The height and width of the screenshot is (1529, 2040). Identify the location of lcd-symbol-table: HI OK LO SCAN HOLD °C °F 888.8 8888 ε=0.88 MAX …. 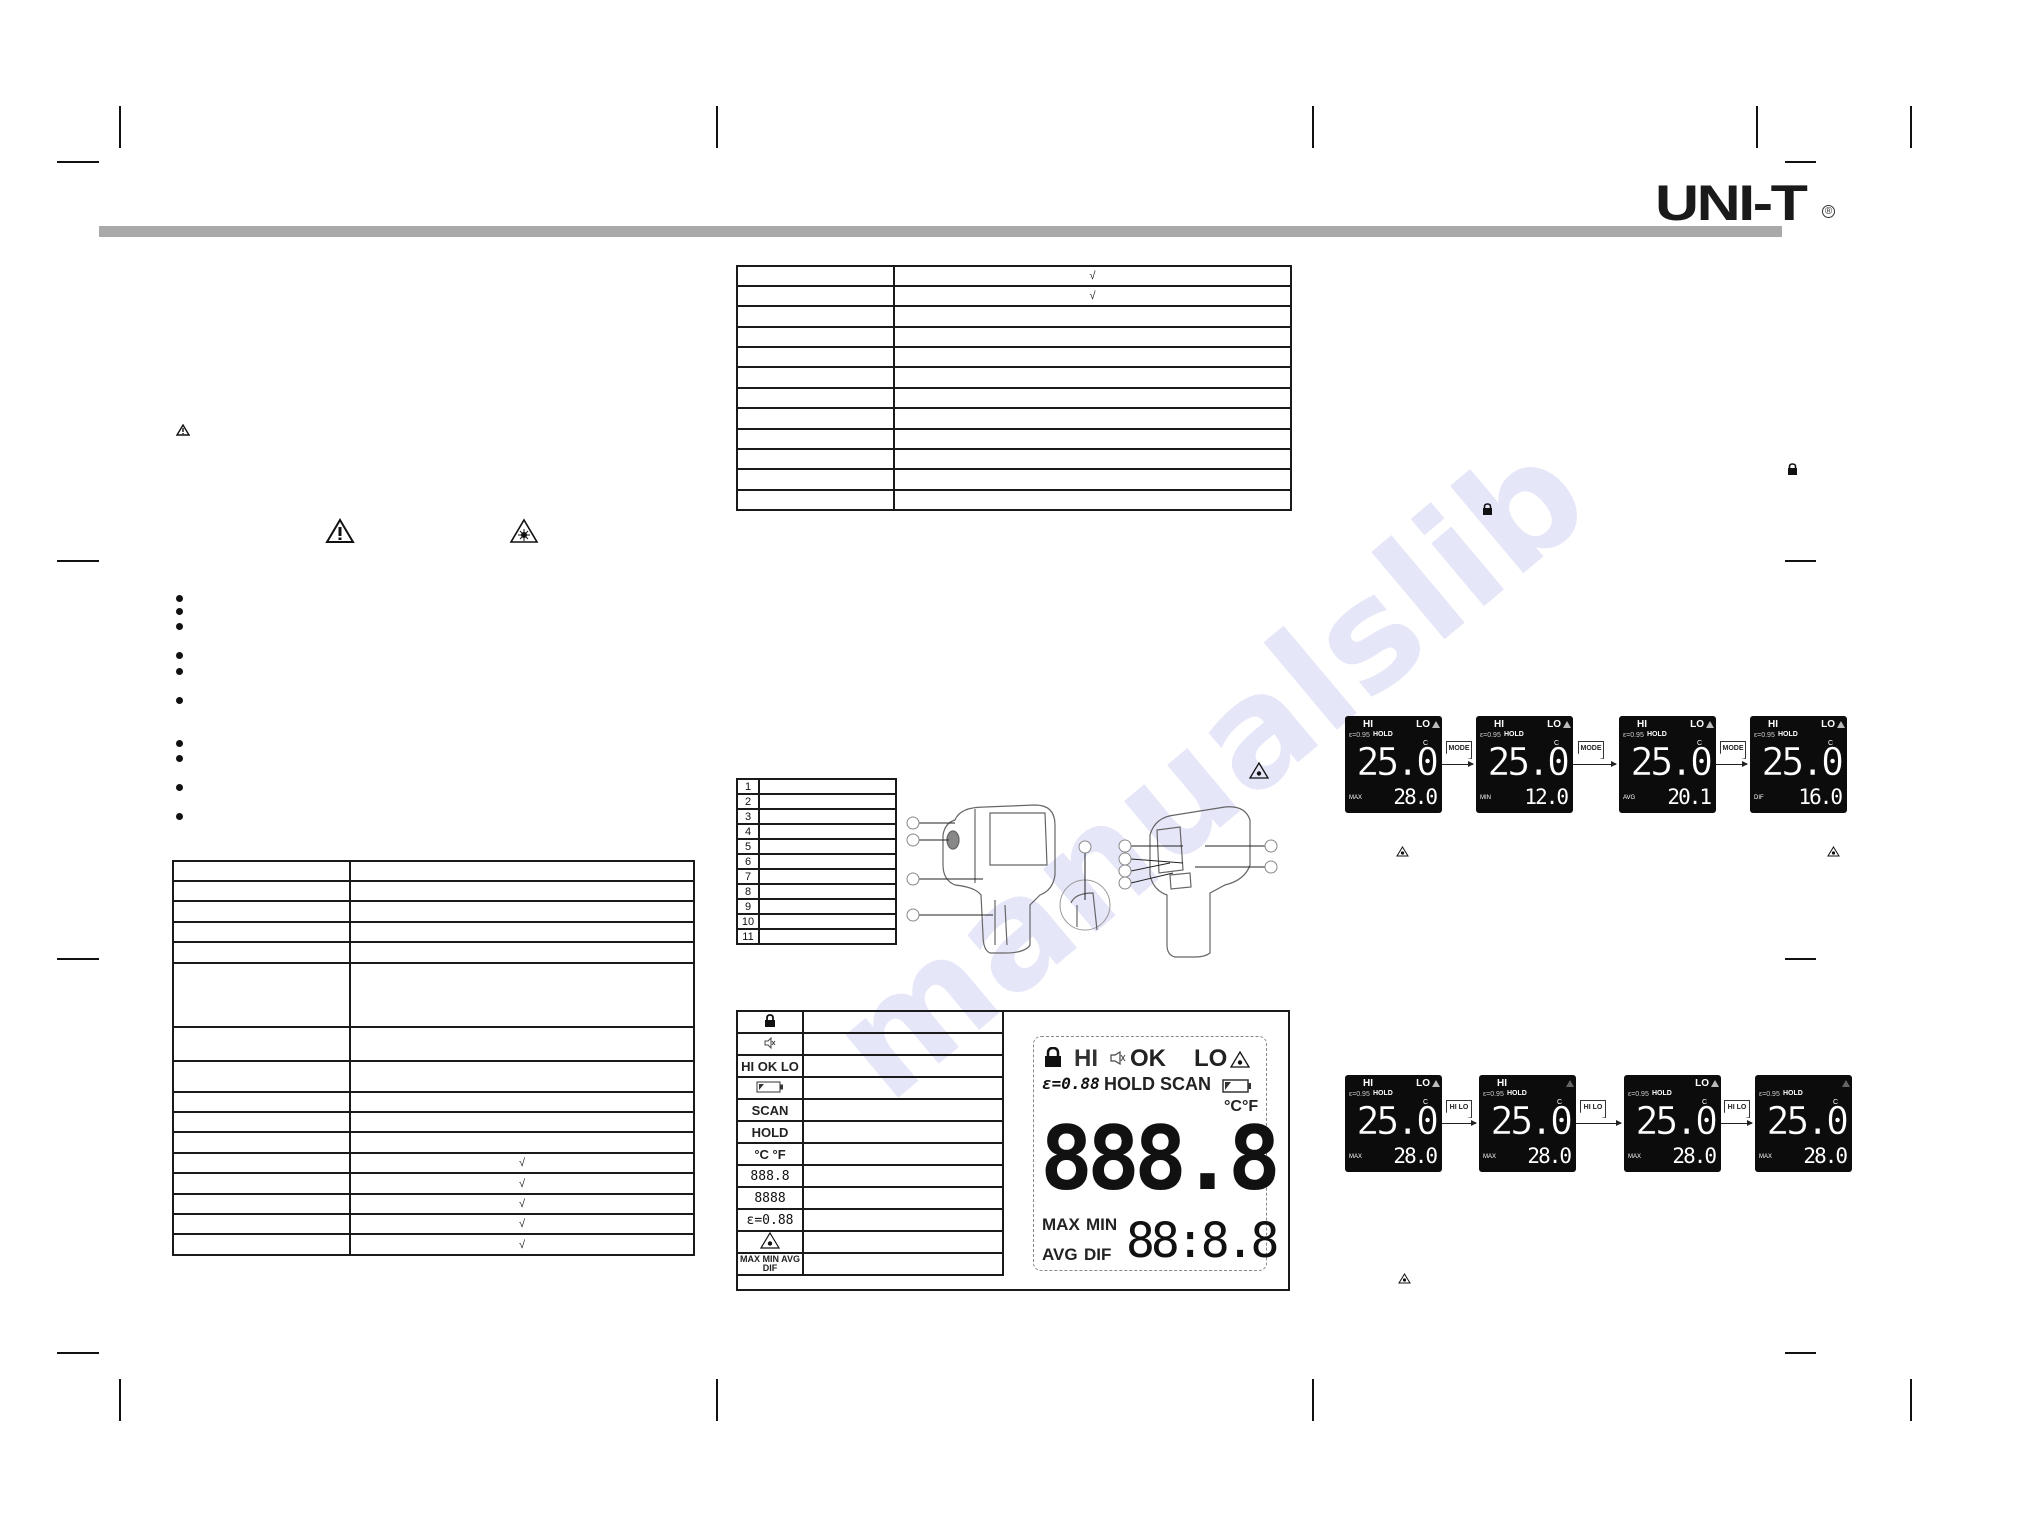
(870, 1143).